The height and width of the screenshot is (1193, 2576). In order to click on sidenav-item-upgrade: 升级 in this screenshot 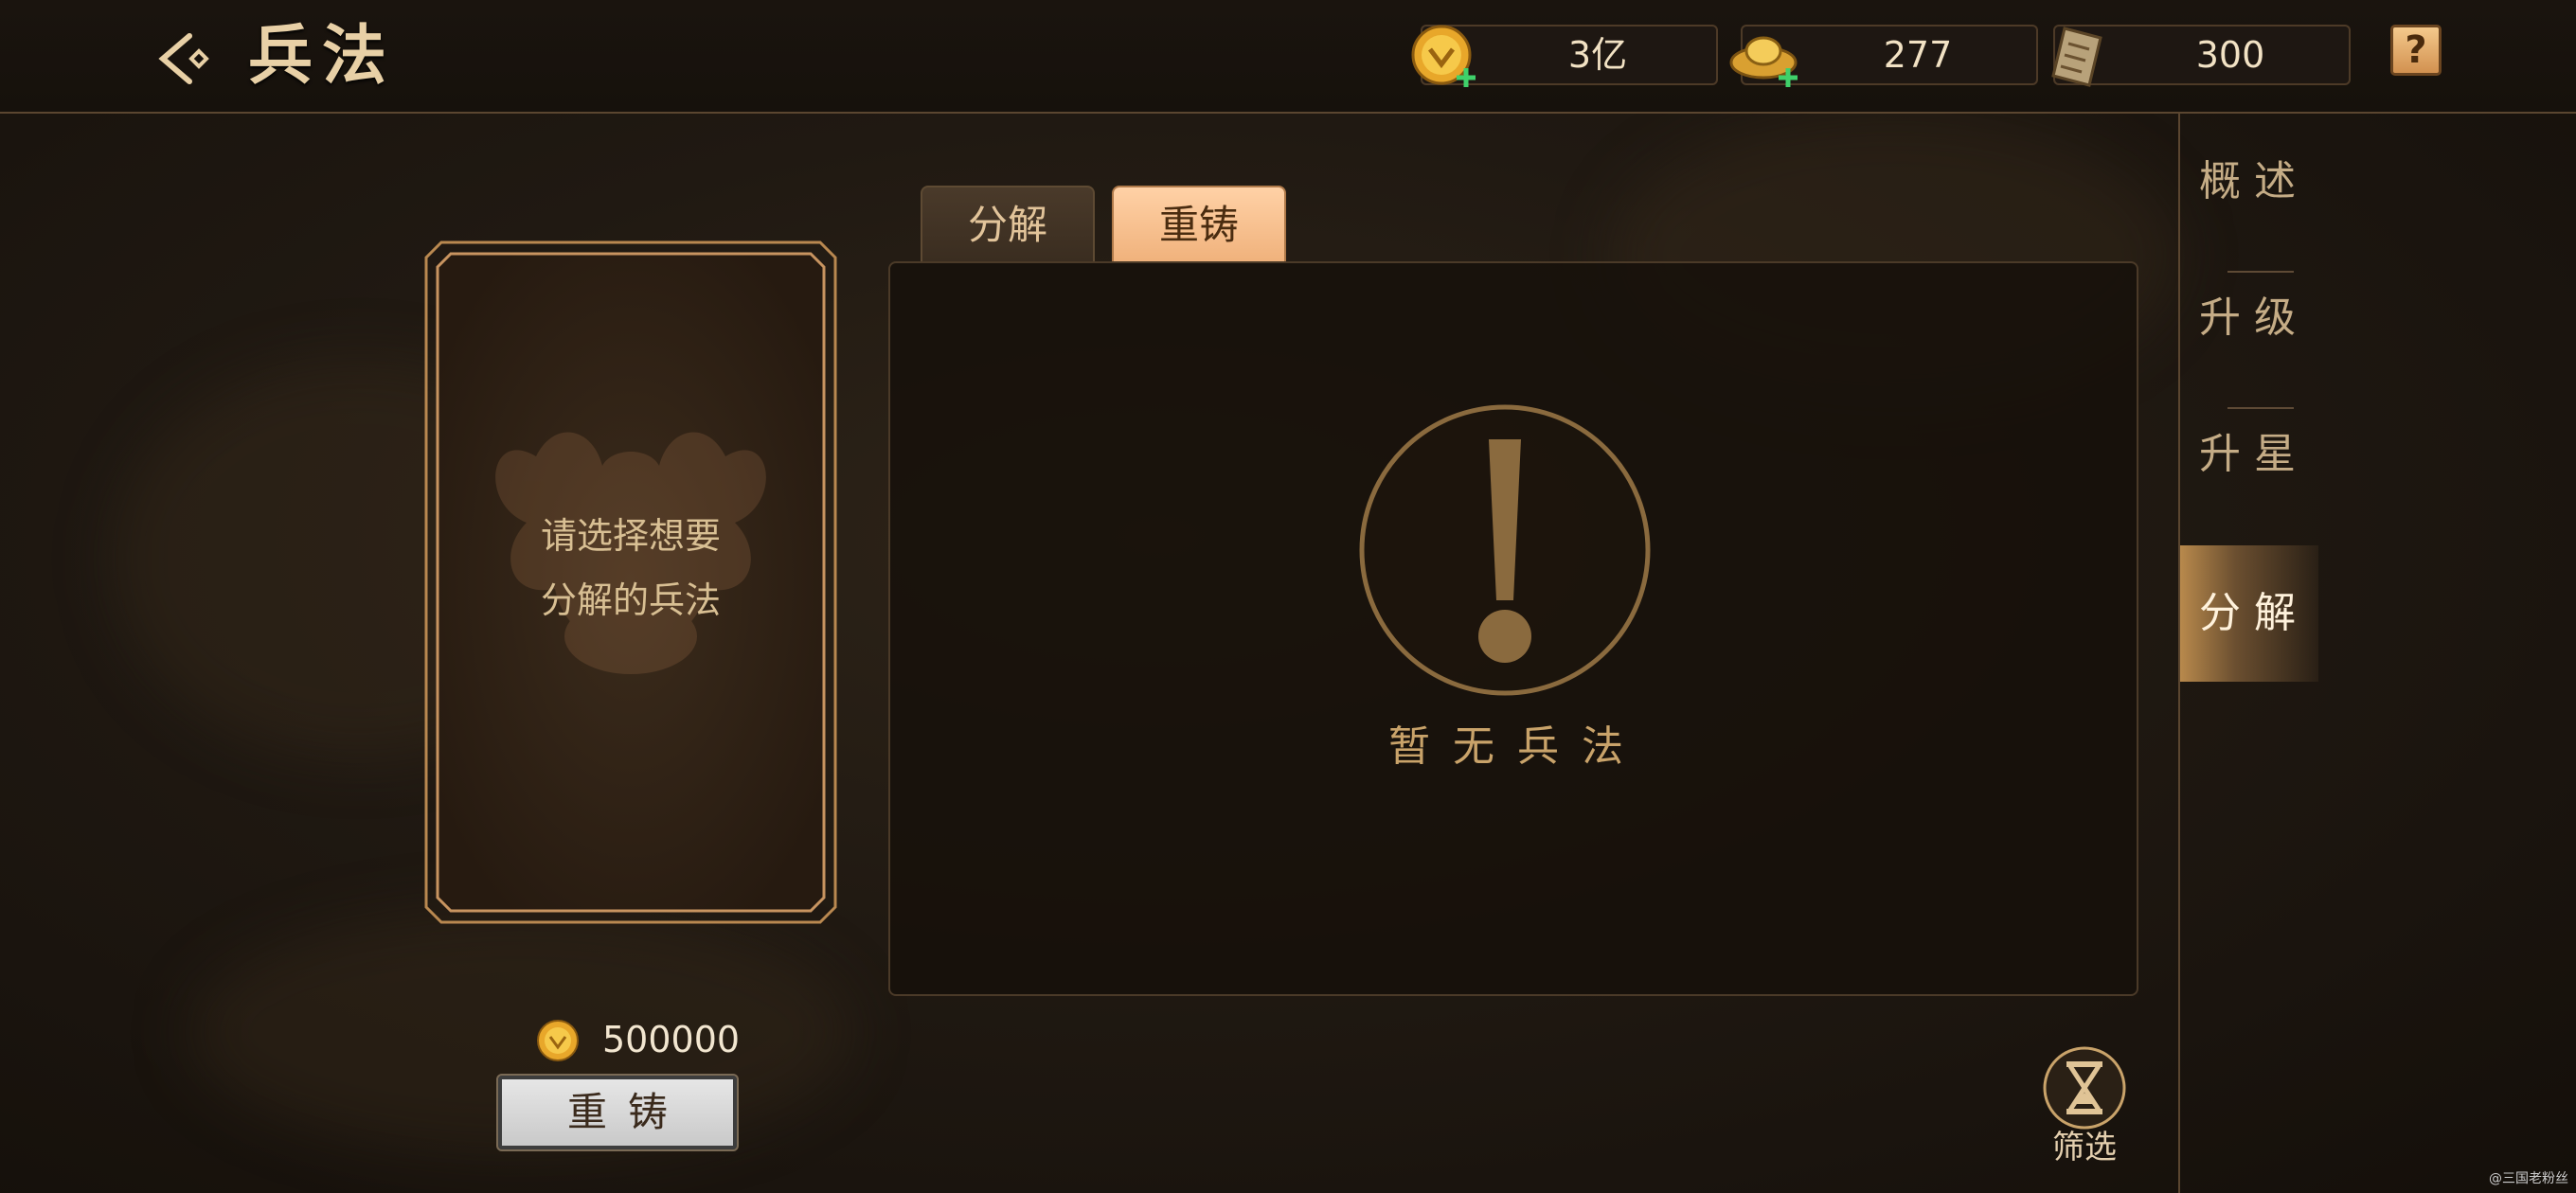, I will do `click(2249, 318)`.